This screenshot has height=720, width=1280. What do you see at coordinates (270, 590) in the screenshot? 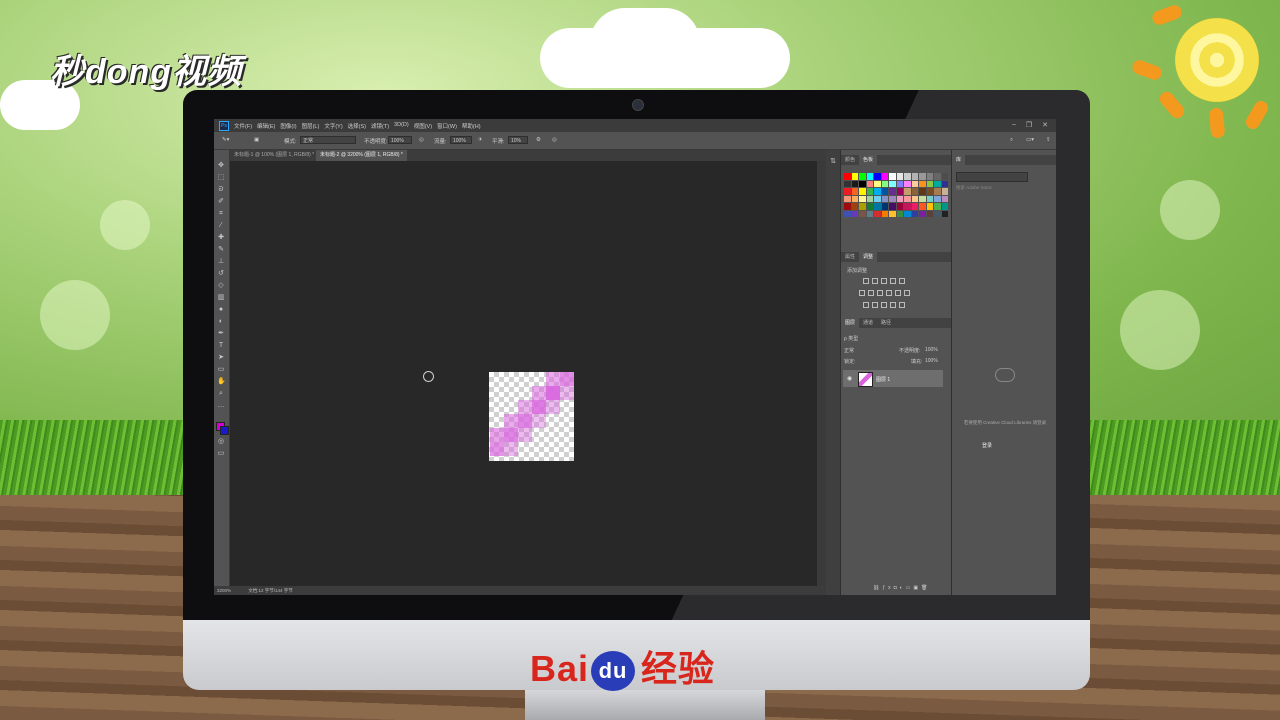
I see `document-info: 文档:12 字节/144 字节` at bounding box center [270, 590].